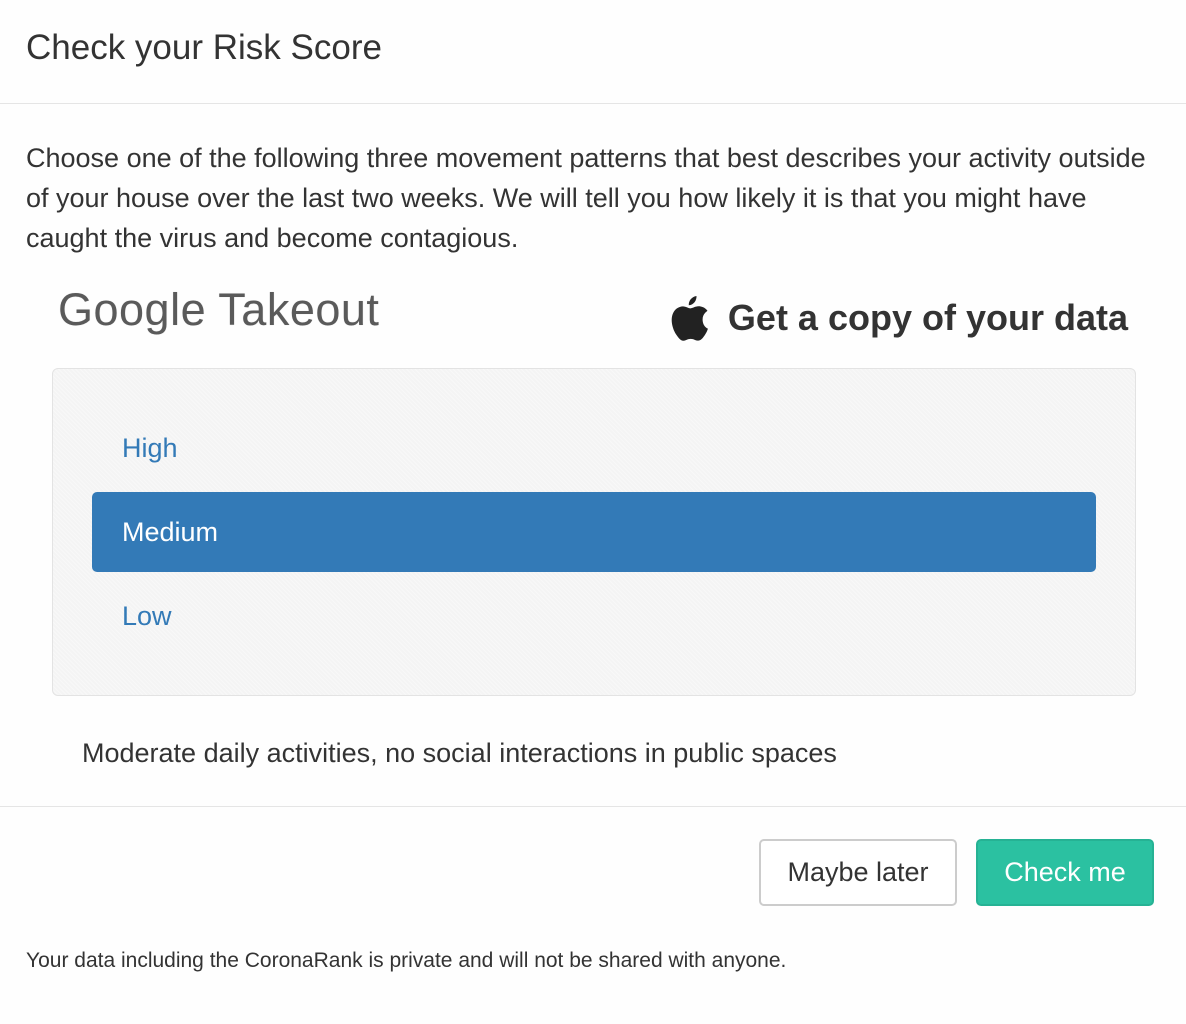  I want to click on risk-option-low: Low, so click(594, 616).